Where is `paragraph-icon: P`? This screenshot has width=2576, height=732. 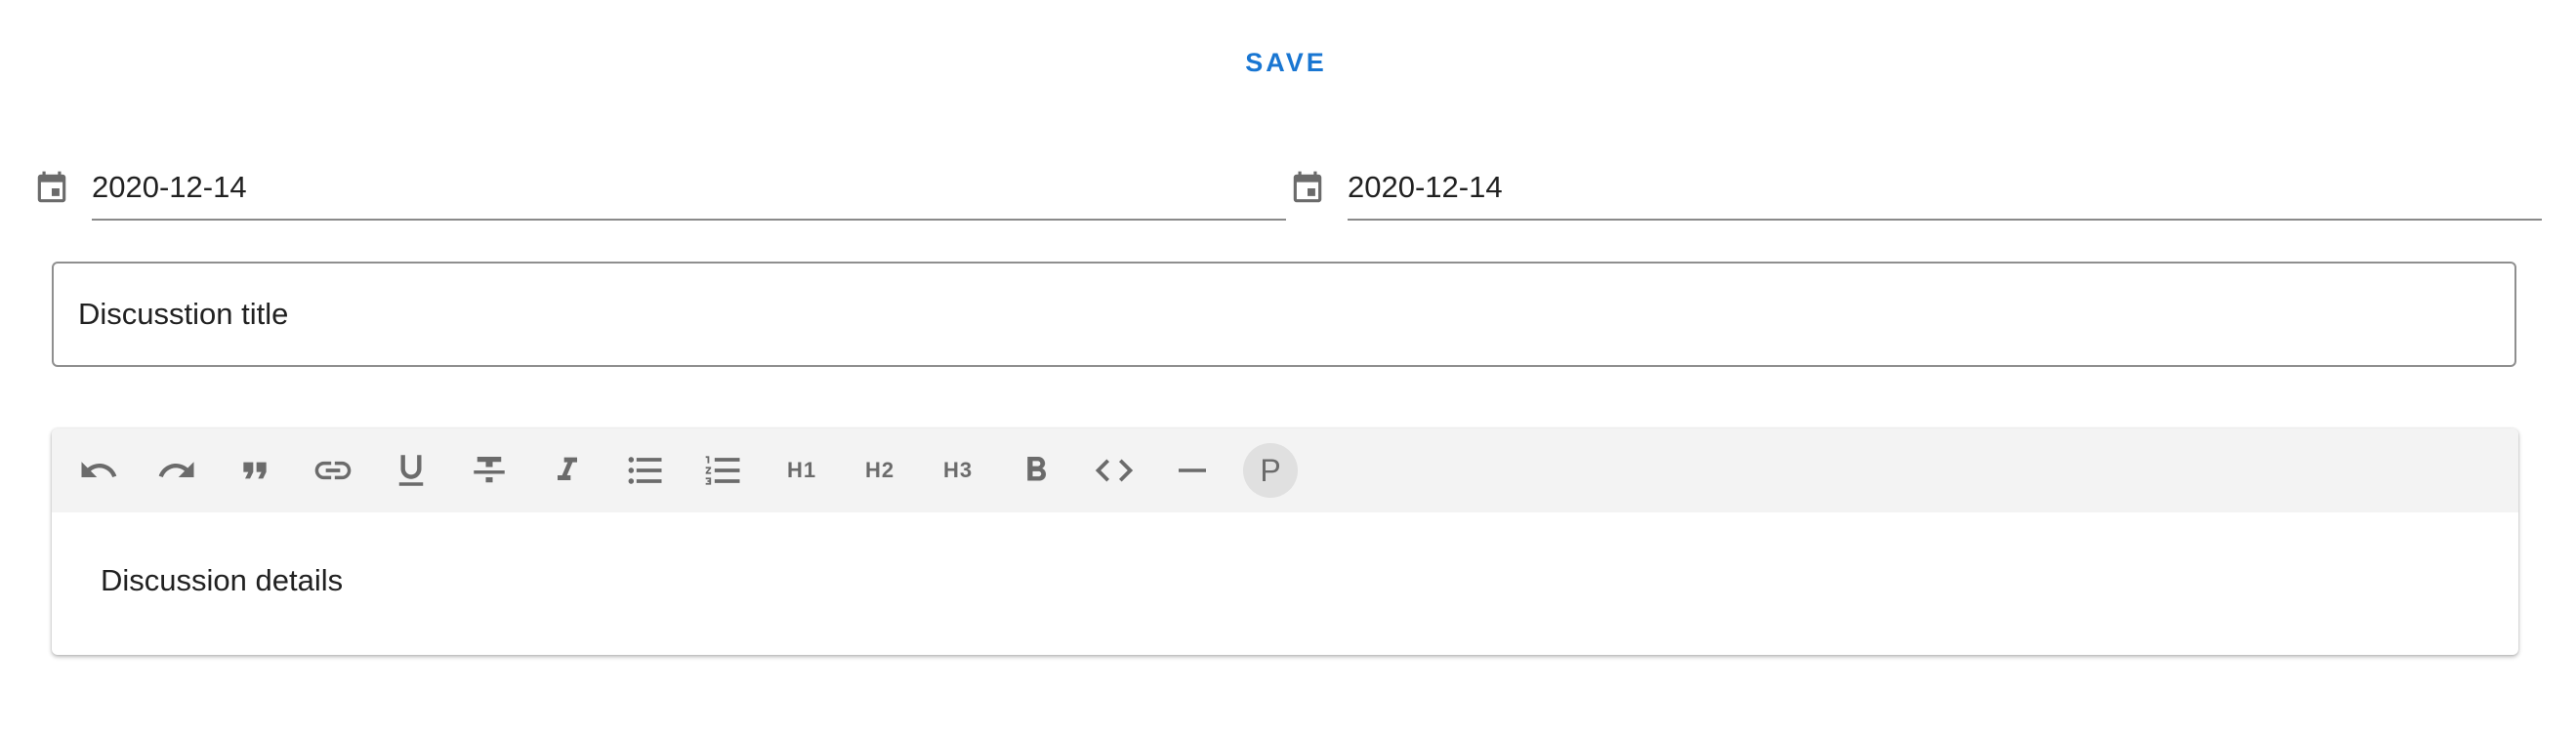
paragraph-icon: P is located at coordinates (1271, 470).